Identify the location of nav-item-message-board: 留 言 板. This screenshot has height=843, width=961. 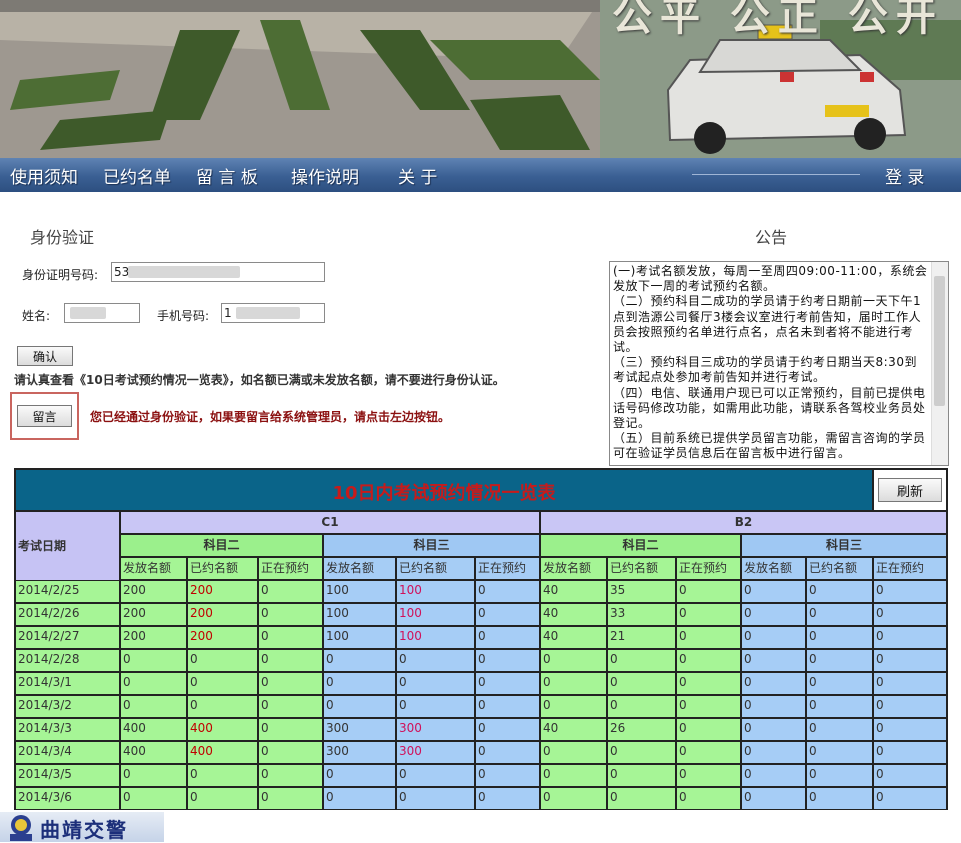
(227, 175).